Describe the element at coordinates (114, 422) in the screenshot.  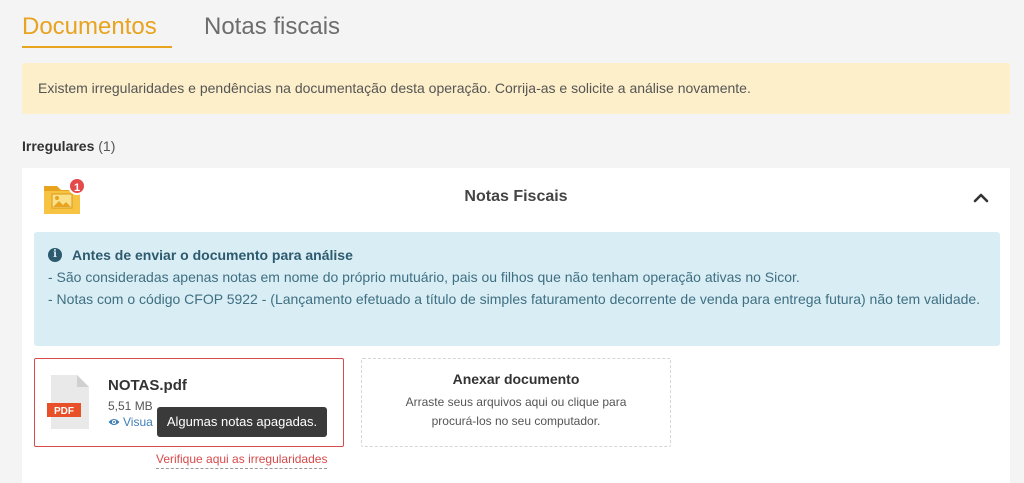
I see `eye-icon` at that location.